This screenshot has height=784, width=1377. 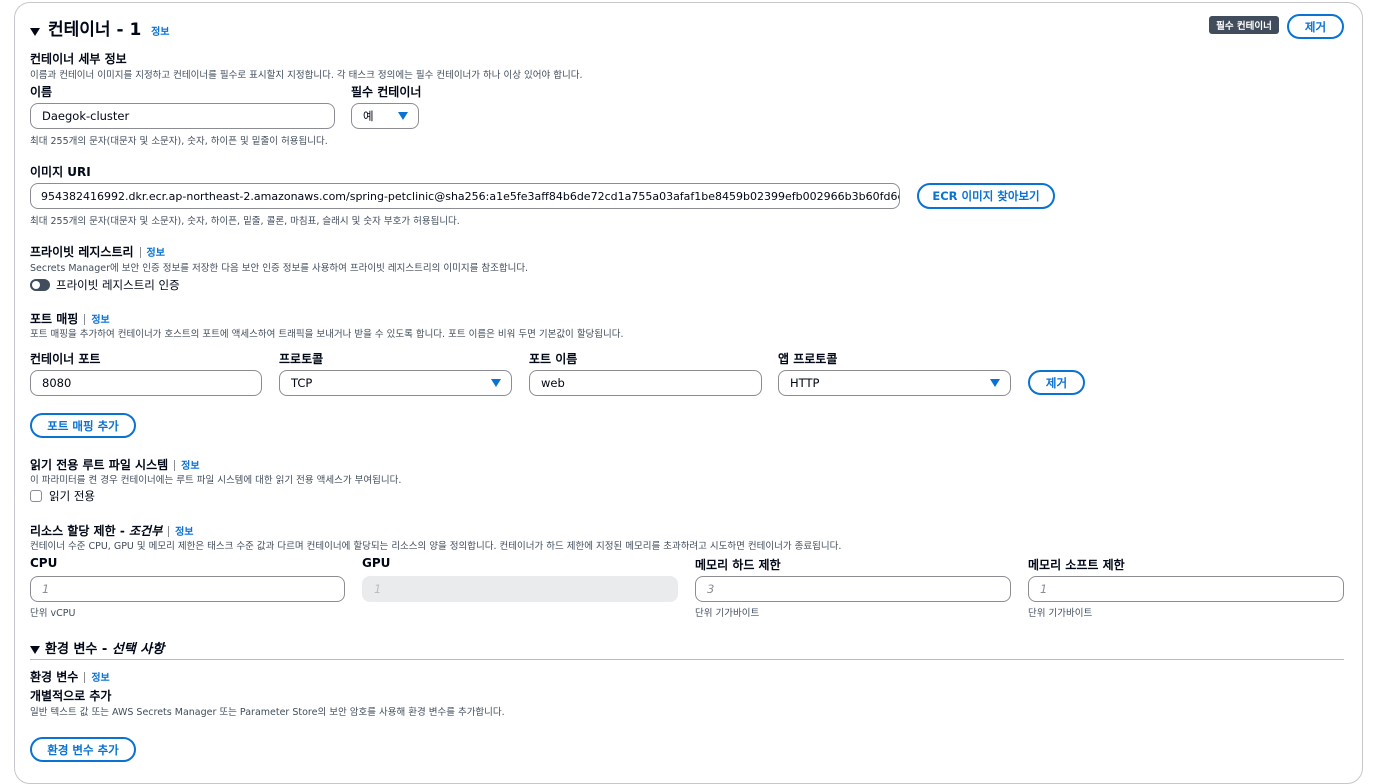 What do you see at coordinates (386, 92) in the screenshot?
I see `essential-label: 필수 컨테이너` at bounding box center [386, 92].